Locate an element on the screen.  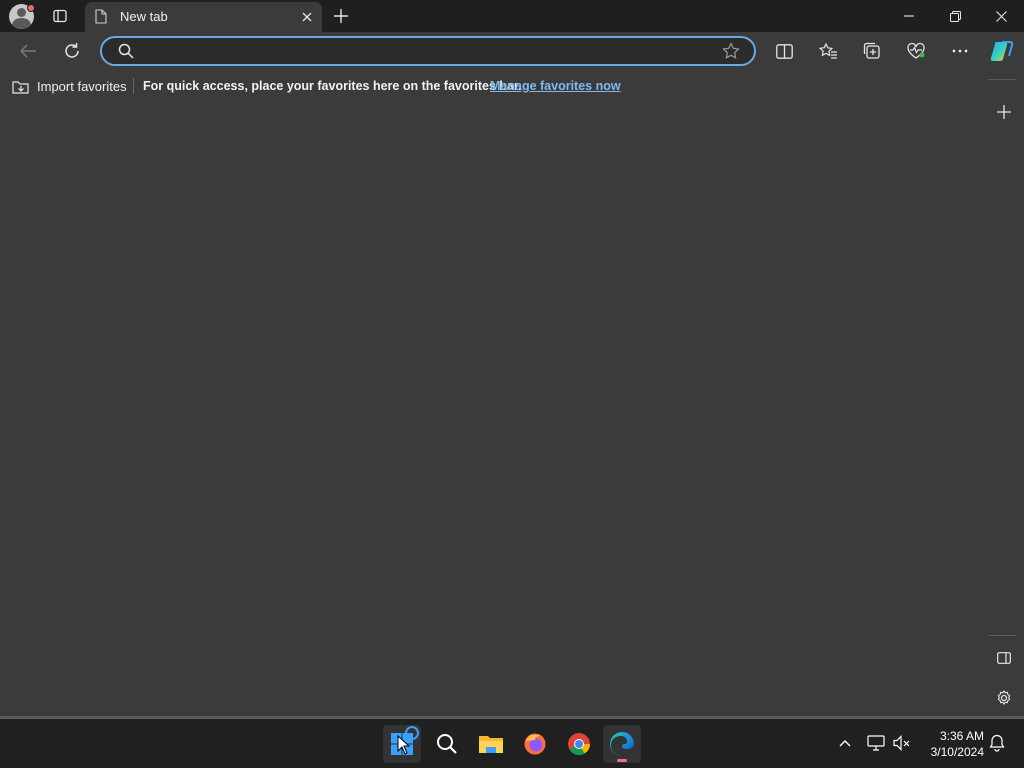
manage-favorites-link: Manage favorites now is located at coordinates (555, 86).